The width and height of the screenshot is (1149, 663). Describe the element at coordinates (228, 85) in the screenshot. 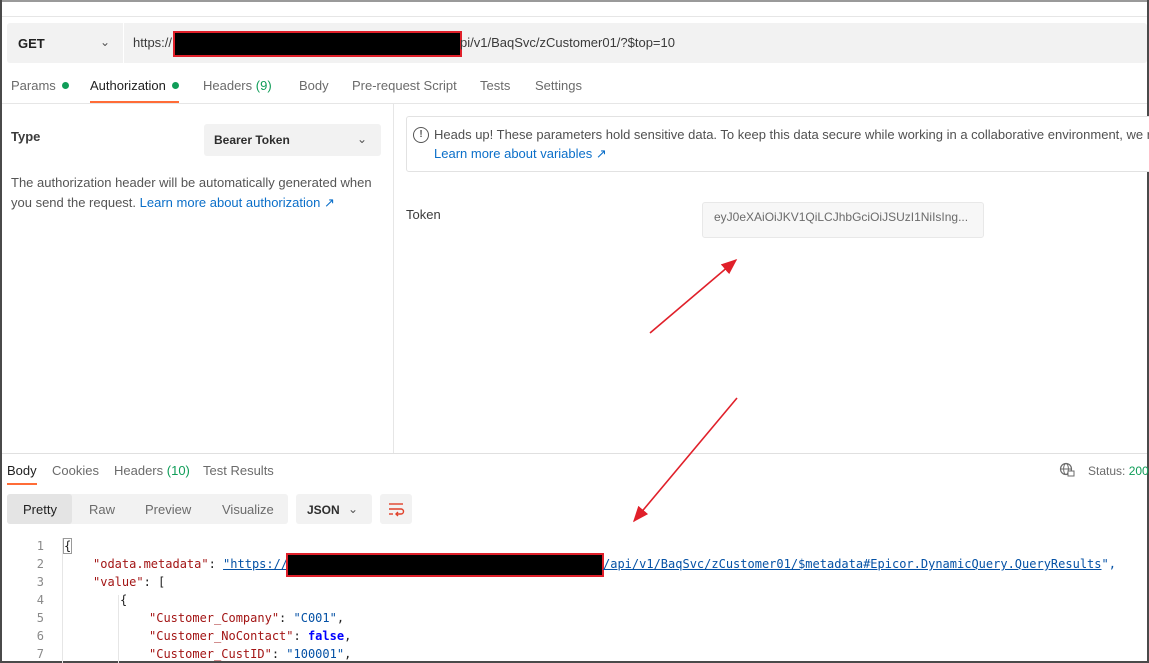

I see `tab-headers-label: Headers` at that location.